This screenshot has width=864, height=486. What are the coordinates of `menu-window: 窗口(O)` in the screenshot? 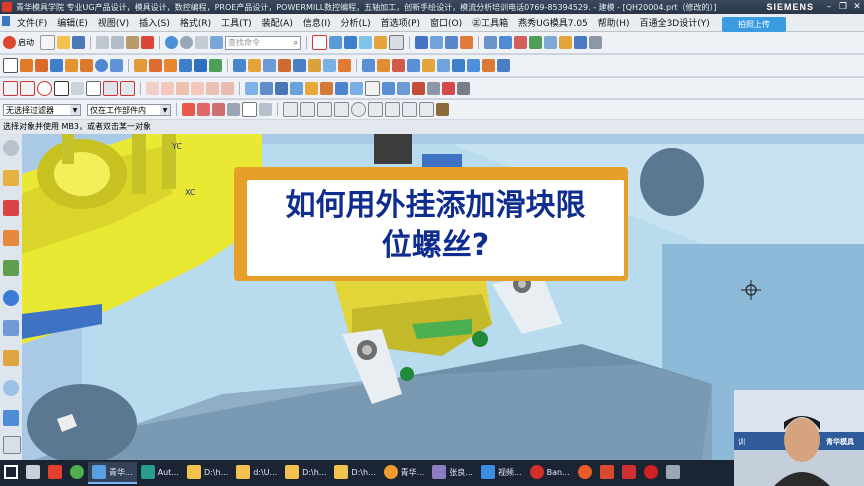 It's located at (446, 22).